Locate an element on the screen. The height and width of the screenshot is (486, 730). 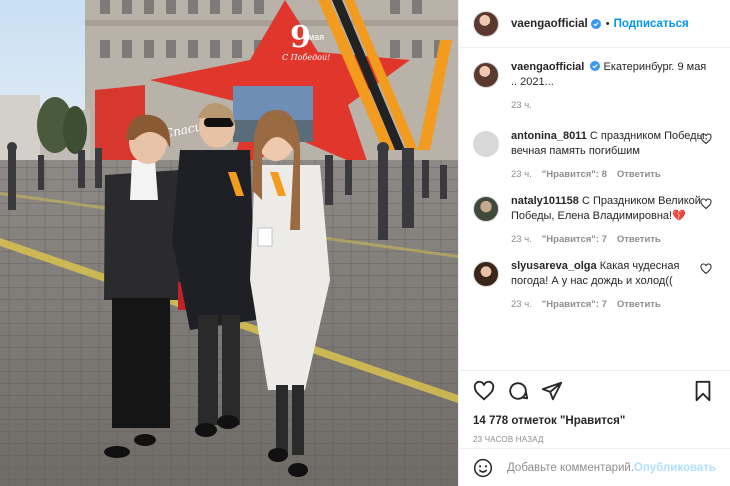
author-username: vaengaofficial is located at coordinates (549, 24).